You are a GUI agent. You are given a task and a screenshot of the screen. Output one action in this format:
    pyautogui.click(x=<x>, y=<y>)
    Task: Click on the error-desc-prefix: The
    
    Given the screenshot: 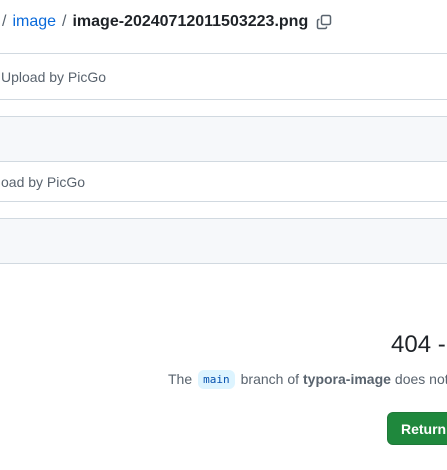 What is the action you would take?
    pyautogui.click(x=180, y=379)
    